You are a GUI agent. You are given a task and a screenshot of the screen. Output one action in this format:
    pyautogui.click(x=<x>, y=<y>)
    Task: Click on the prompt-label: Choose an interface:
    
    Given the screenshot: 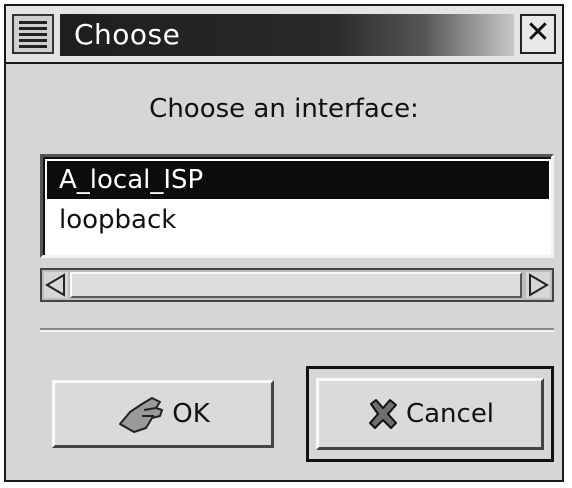 What is the action you would take?
    pyautogui.click(x=284, y=109)
    